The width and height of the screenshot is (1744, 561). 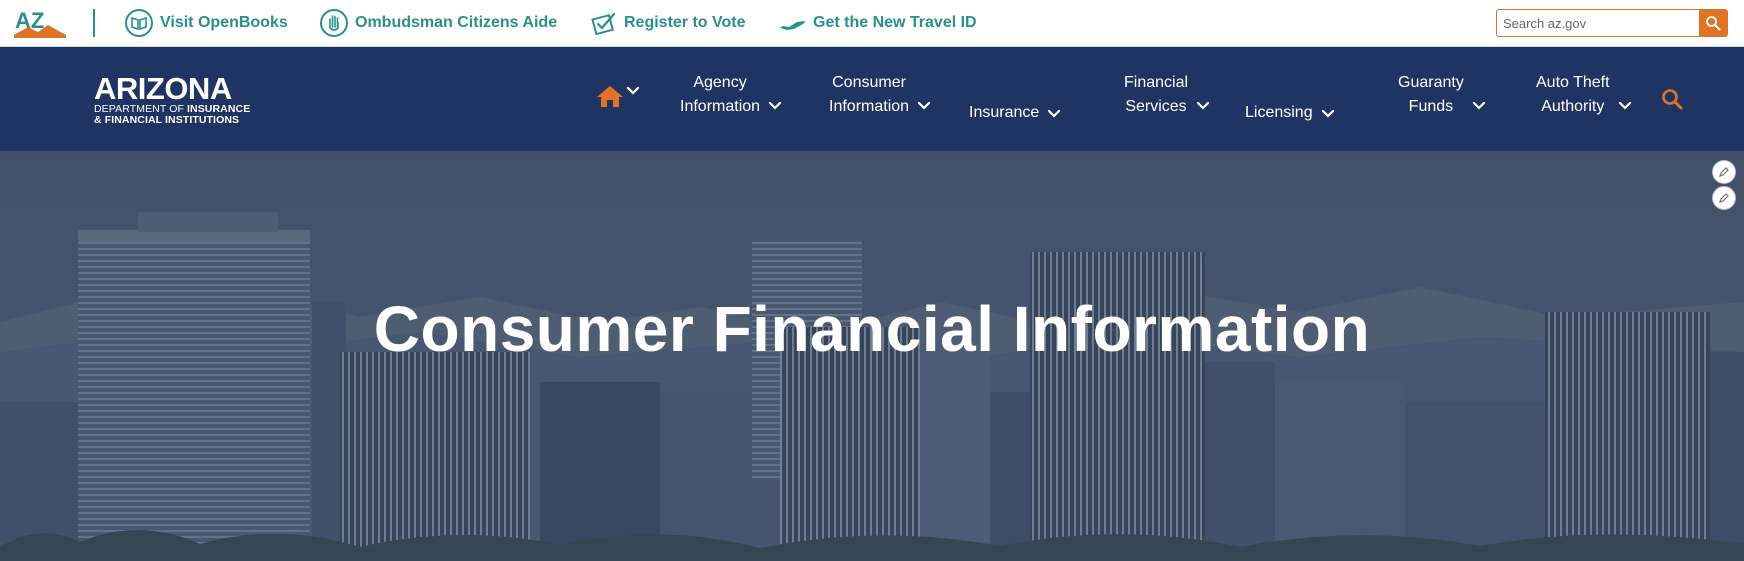 I want to click on nav-label-line1: Auto Theft, so click(x=1573, y=82).